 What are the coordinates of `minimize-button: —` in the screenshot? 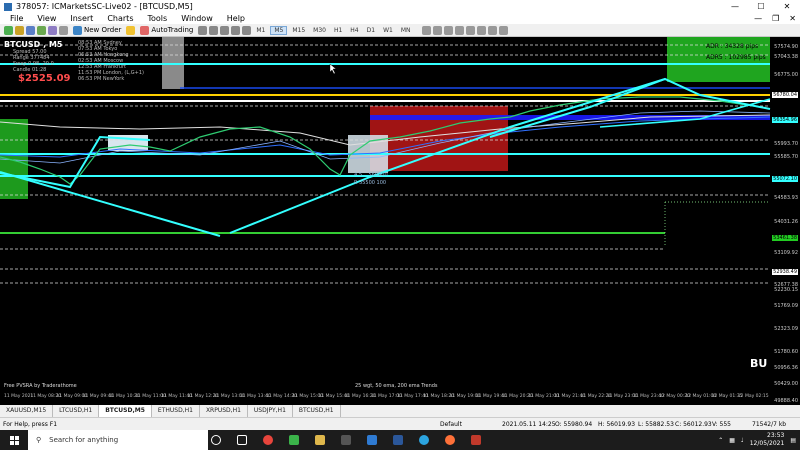 It's located at (735, 6).